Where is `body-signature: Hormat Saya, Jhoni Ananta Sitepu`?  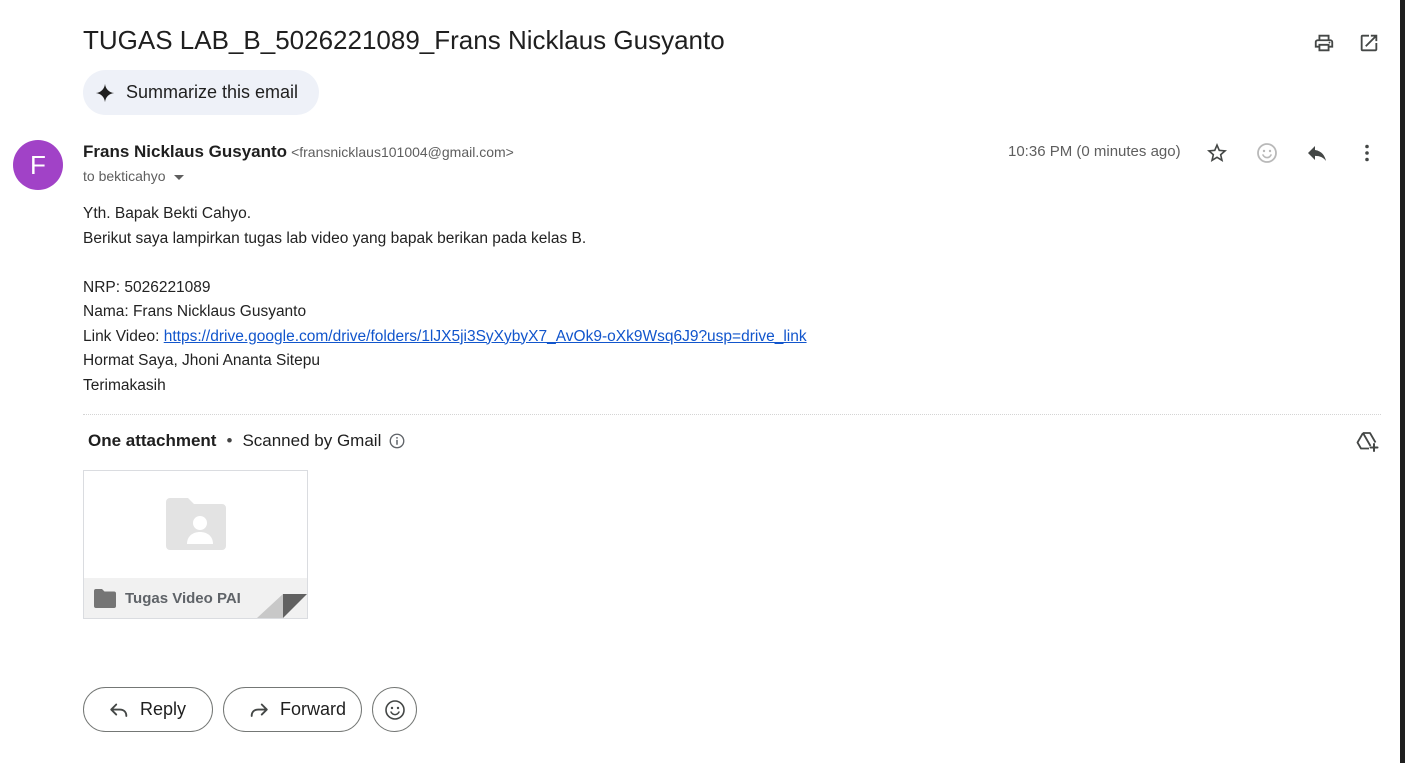
body-signature: Hormat Saya, Jhoni Ananta Sitepu is located at coordinates (201, 360).